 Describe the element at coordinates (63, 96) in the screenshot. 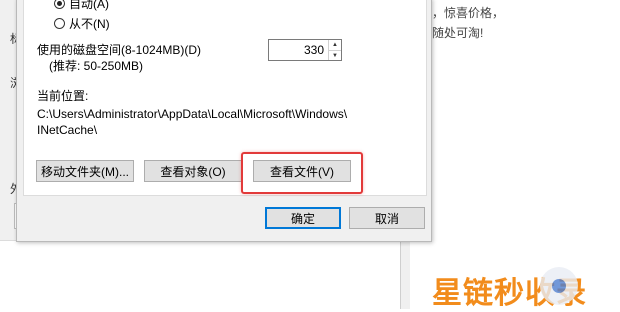

I see `location-label: 当前位置:` at that location.